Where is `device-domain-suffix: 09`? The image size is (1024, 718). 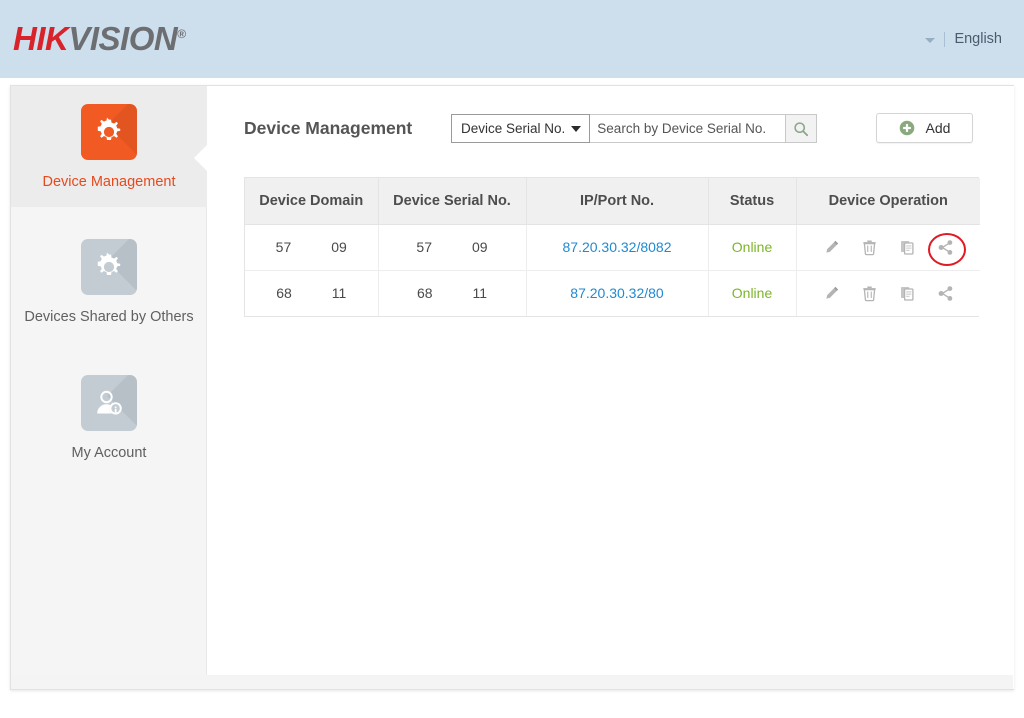
device-domain-suffix: 09 is located at coordinates (339, 247).